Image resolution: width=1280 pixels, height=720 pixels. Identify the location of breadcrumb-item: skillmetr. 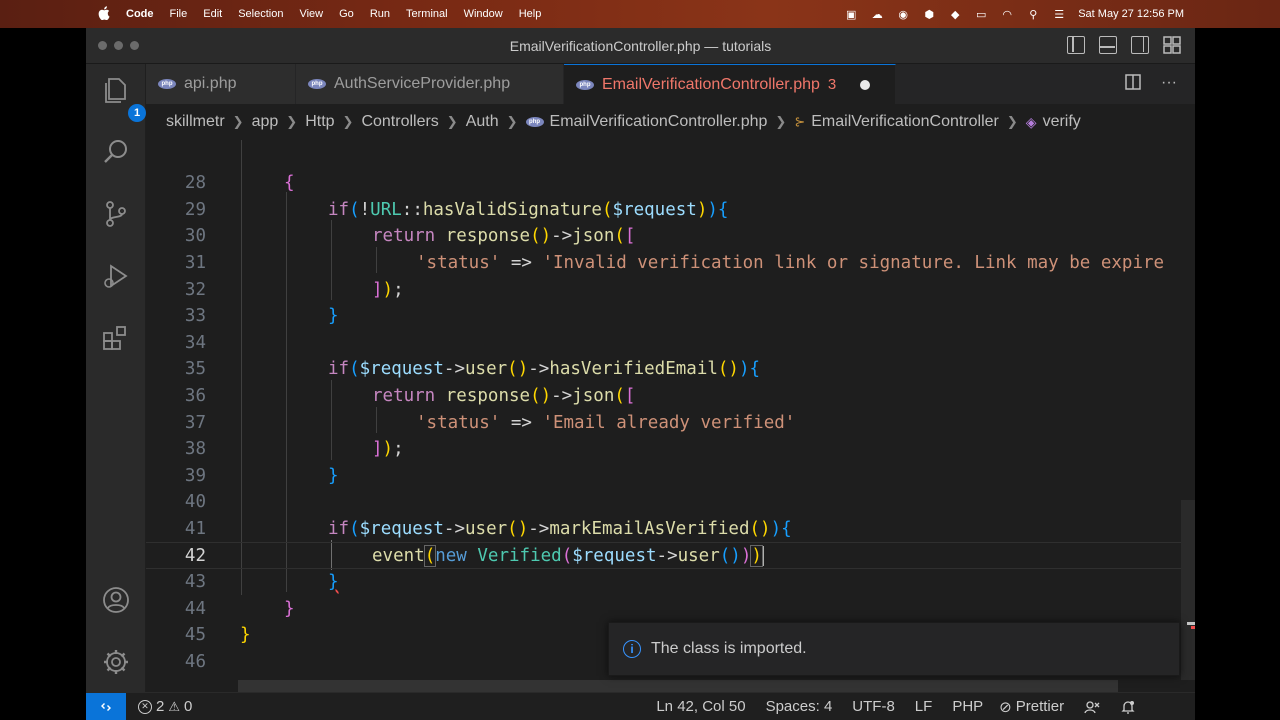
(195, 122).